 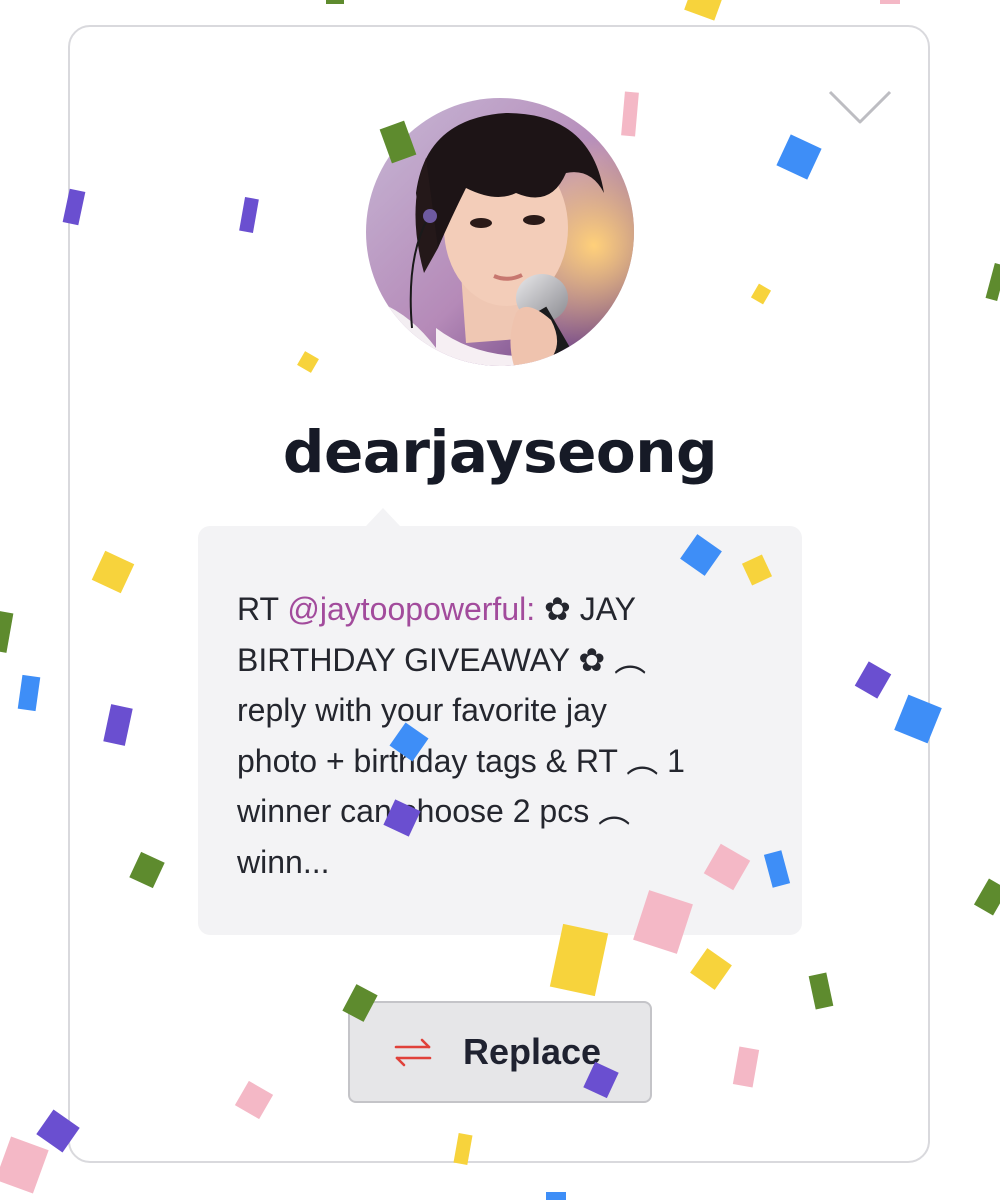 I want to click on bubble-tip, so click(x=383, y=517).